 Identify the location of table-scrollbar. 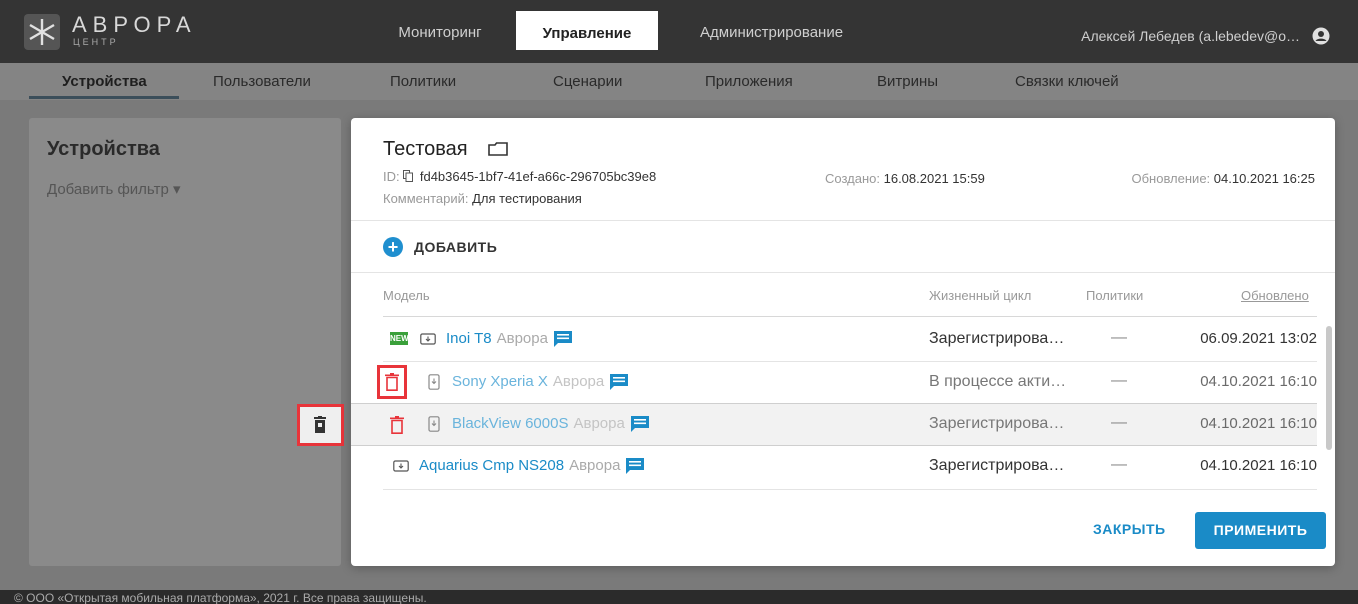
(1329, 388).